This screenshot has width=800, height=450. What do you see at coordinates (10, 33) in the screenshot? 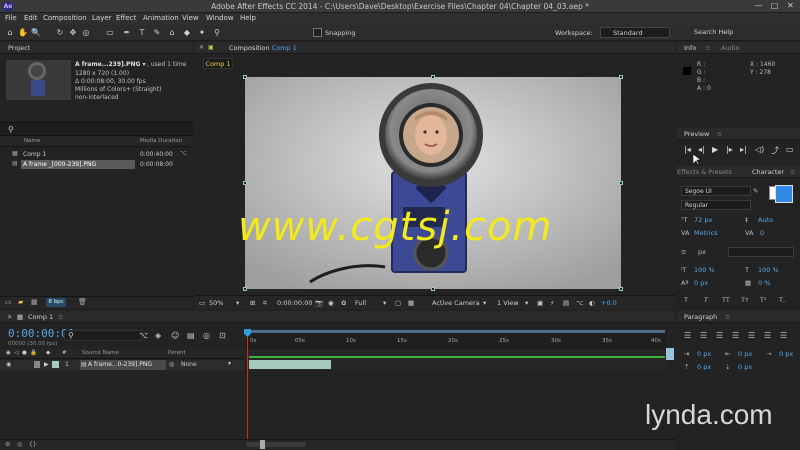
I see `selection-tool-icon: ⌂` at bounding box center [10, 33].